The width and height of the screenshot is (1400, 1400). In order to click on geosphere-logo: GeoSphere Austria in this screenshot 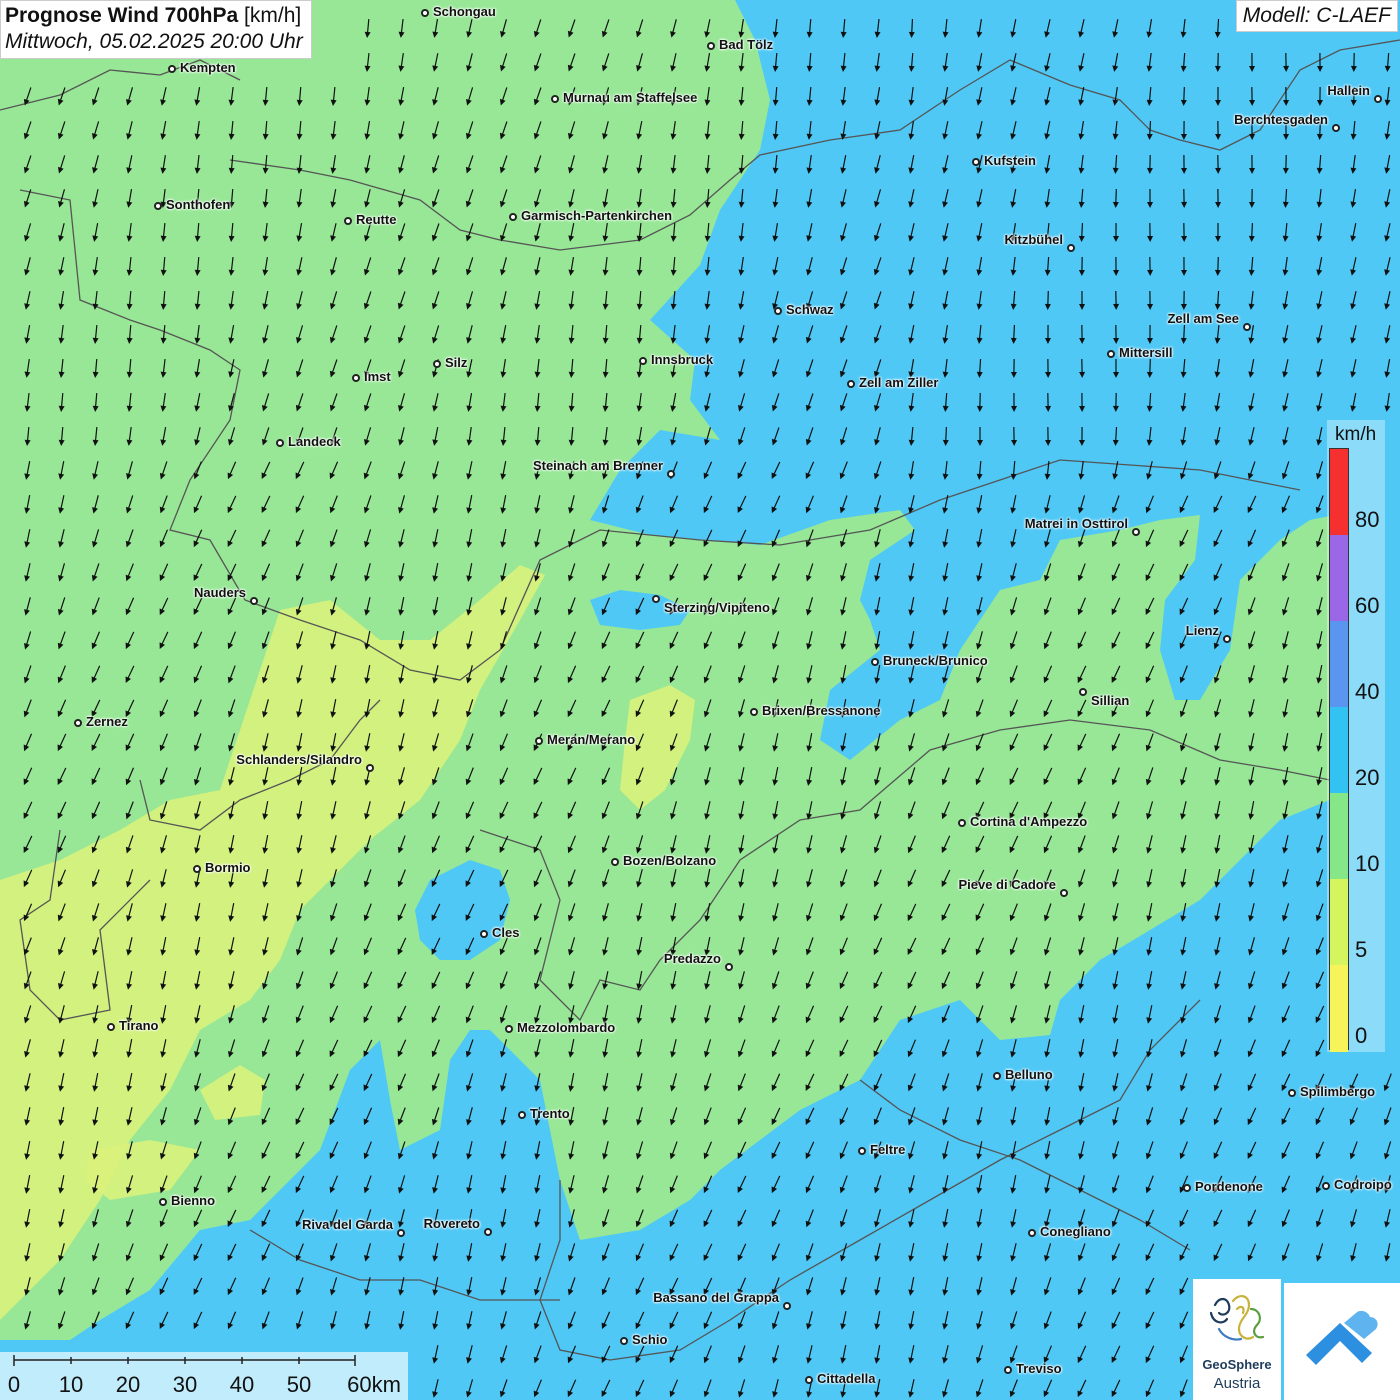, I will do `click(1237, 1339)`.